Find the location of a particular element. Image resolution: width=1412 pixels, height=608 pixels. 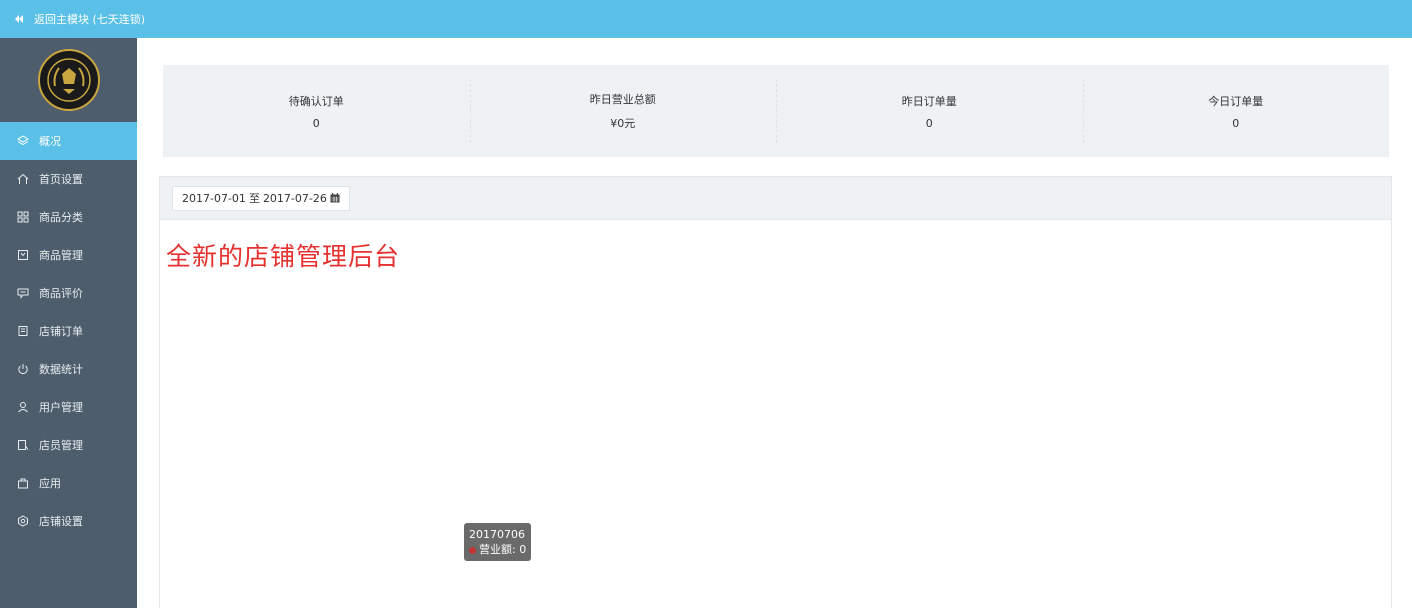

tooltip-series: 营业额 is located at coordinates (495, 549).